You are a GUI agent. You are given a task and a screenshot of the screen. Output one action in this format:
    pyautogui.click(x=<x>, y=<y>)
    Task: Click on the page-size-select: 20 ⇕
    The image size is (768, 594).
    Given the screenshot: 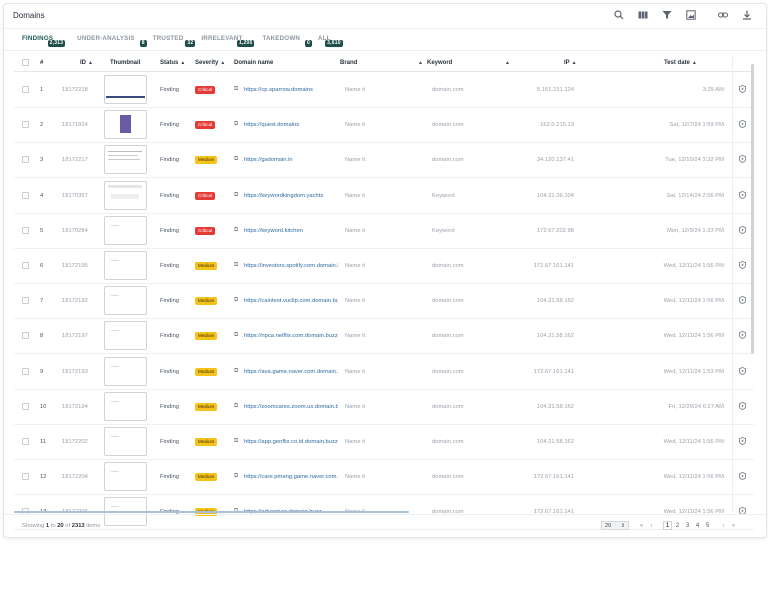 What is the action you would take?
    pyautogui.click(x=615, y=525)
    